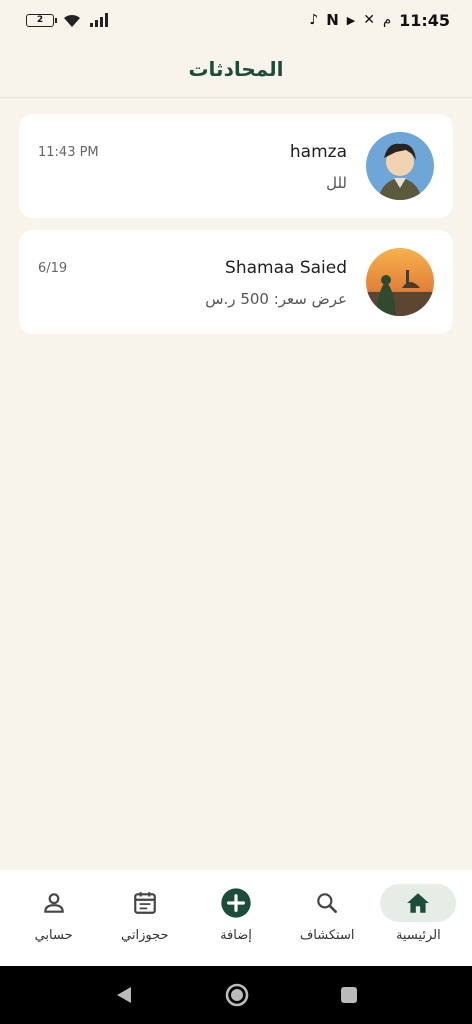 The image size is (472, 1024). Describe the element at coordinates (72, 20) in the screenshot. I see `wifi-icon` at that location.